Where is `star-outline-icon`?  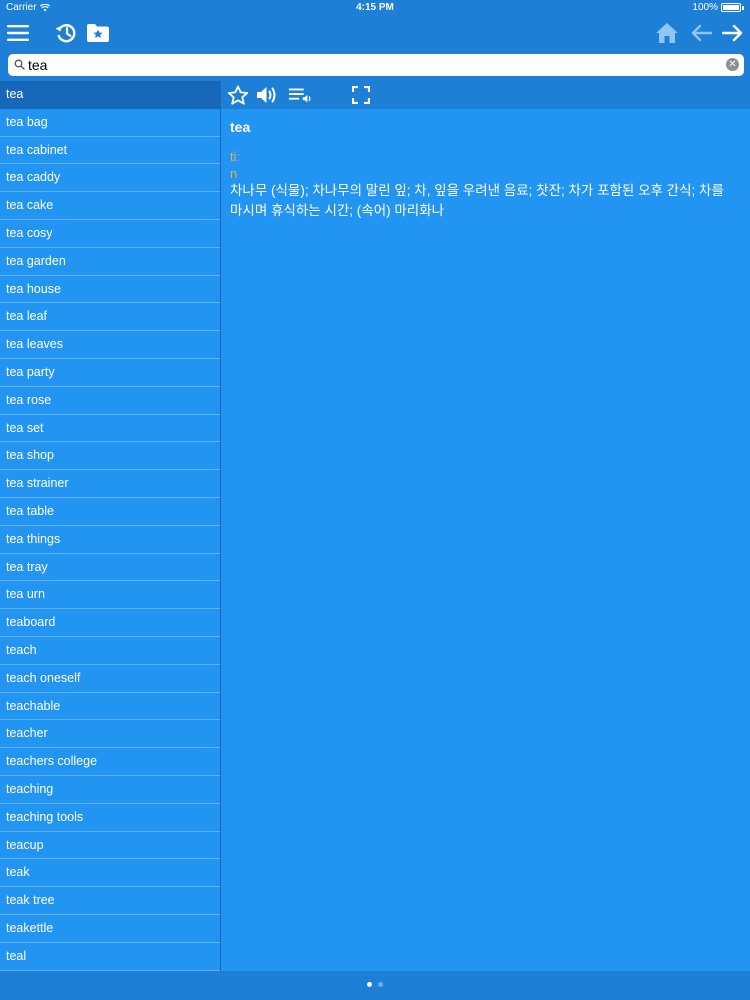
star-outline-icon is located at coordinates (238, 95).